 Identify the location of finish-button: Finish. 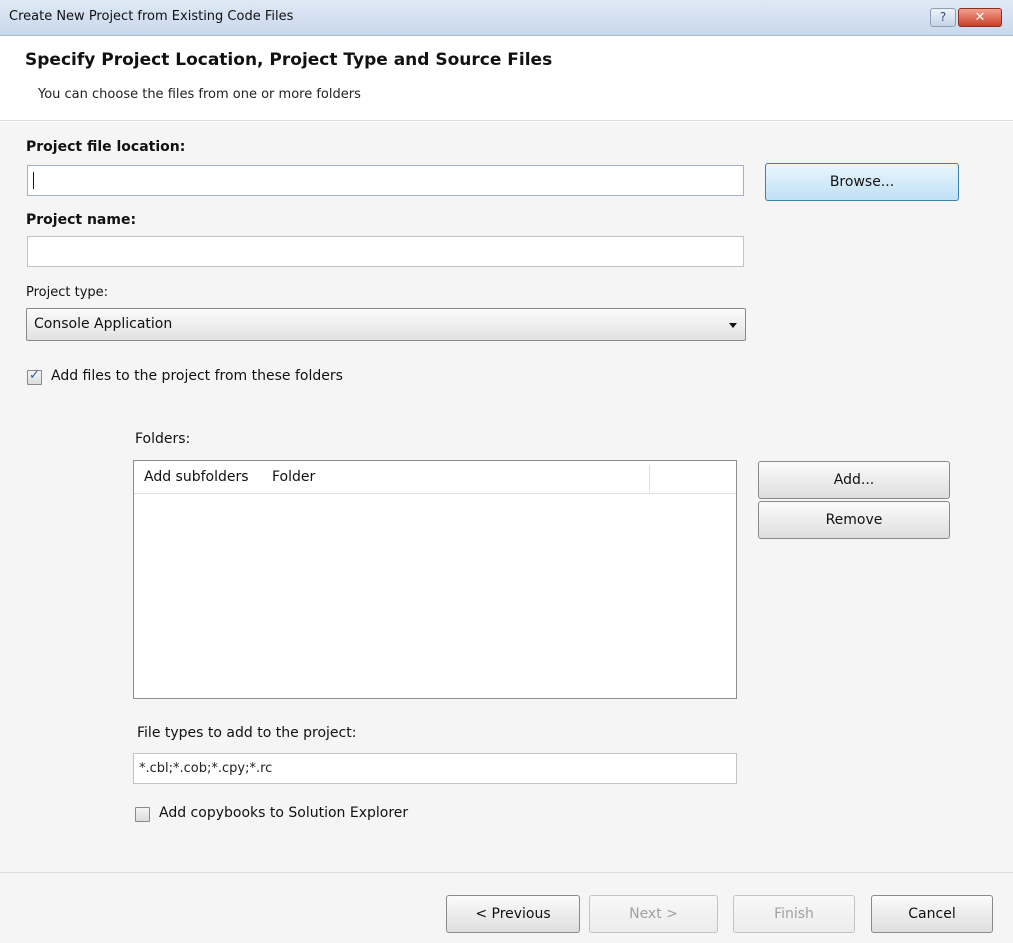
(794, 914).